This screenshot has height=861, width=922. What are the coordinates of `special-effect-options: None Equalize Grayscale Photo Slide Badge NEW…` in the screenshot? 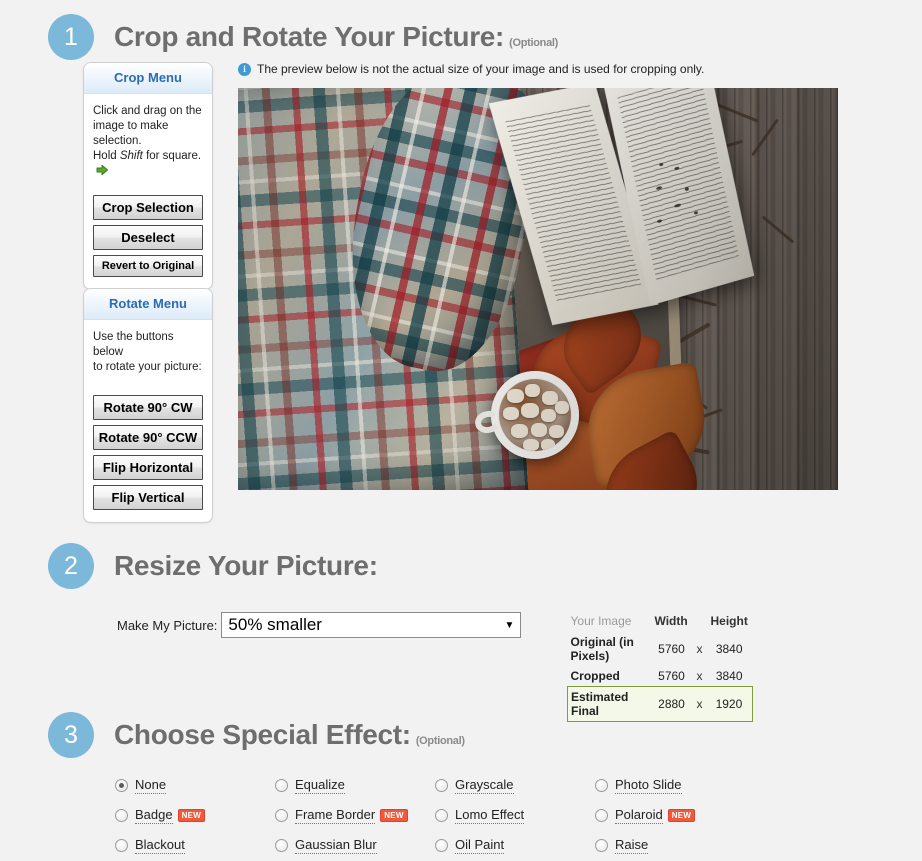 It's located at (435, 815).